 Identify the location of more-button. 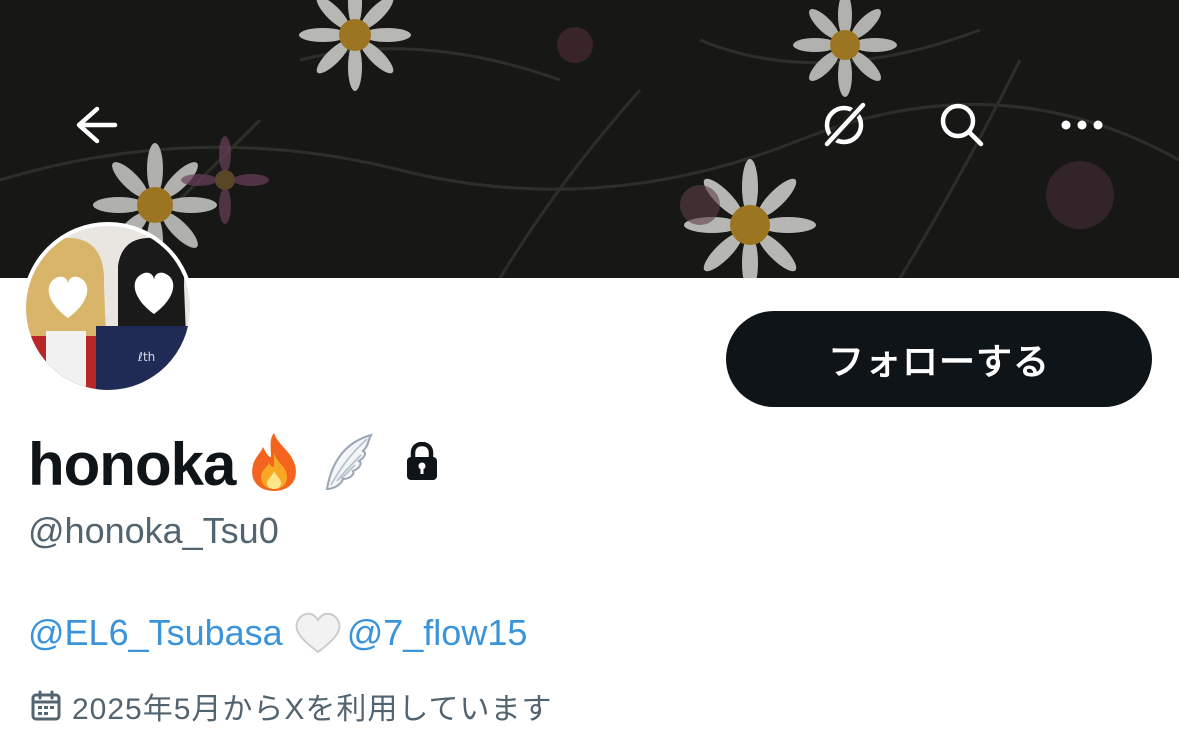
(1082, 127).